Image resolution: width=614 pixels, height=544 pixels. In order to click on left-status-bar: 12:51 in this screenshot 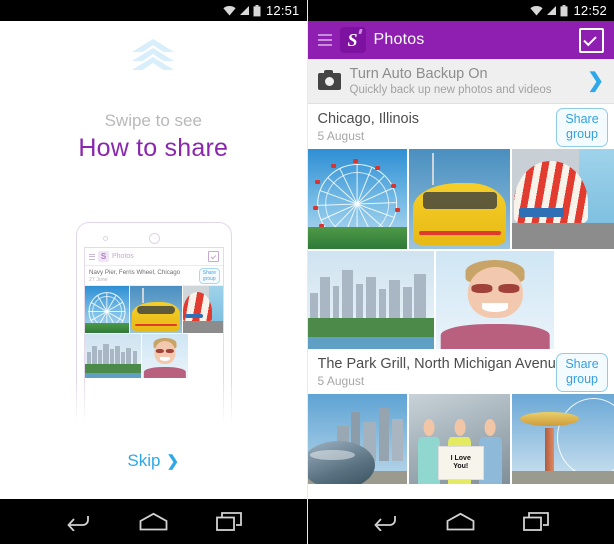, I will do `click(153, 10)`.